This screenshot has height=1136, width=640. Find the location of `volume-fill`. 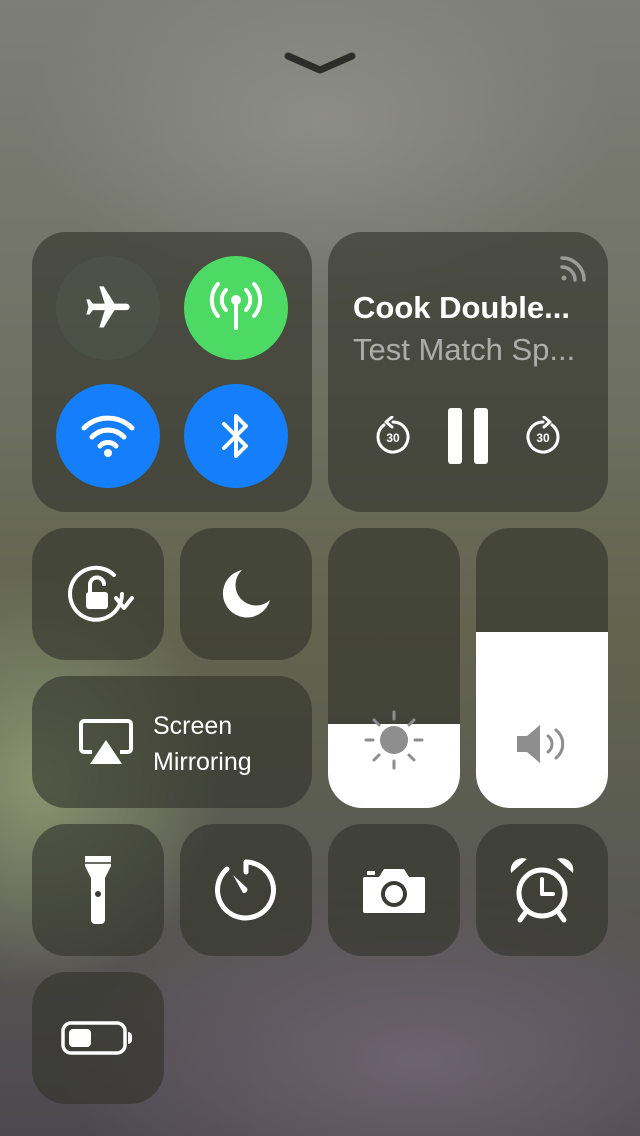

volume-fill is located at coordinates (542, 719).